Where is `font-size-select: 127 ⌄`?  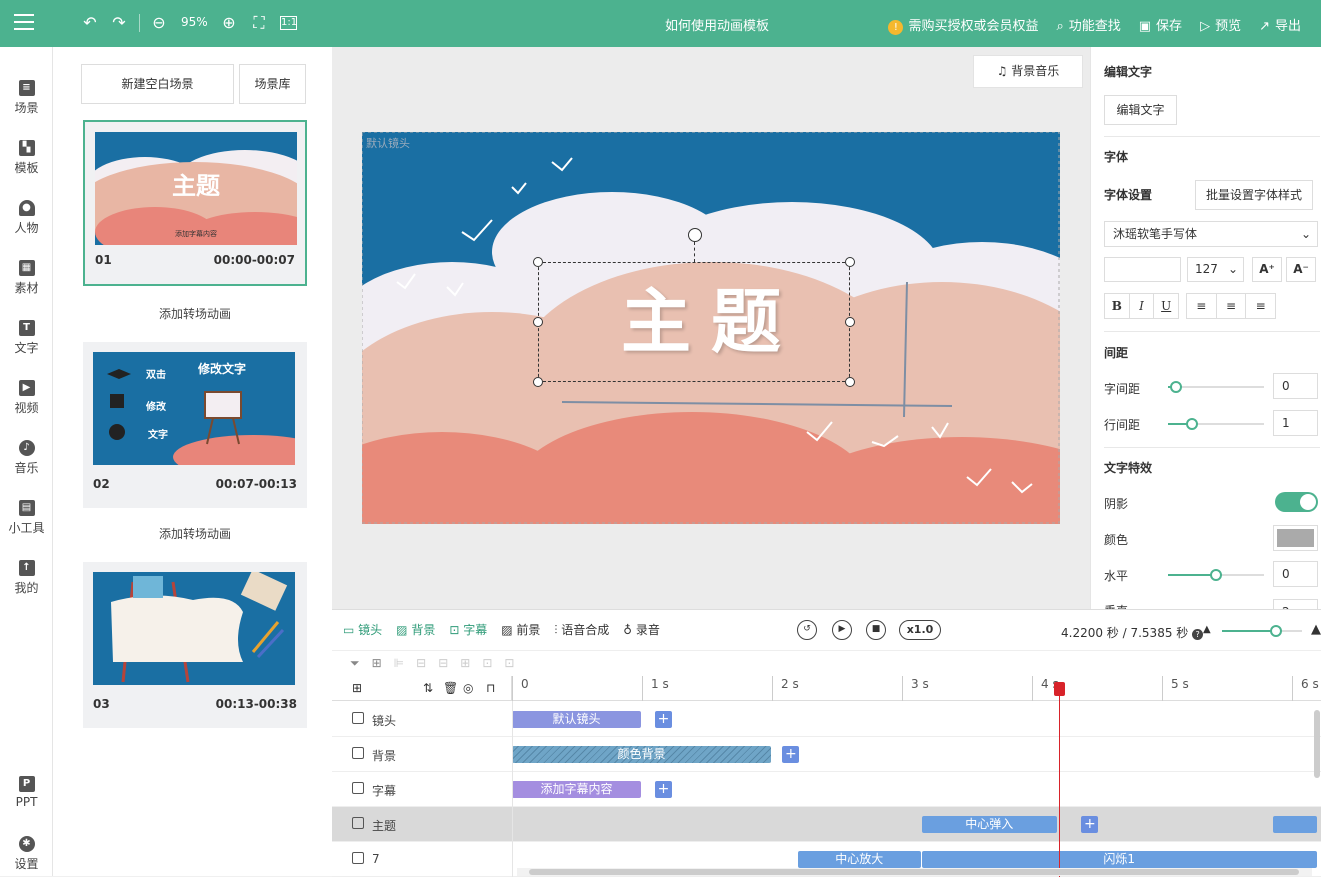 font-size-select: 127 ⌄ is located at coordinates (1215, 269).